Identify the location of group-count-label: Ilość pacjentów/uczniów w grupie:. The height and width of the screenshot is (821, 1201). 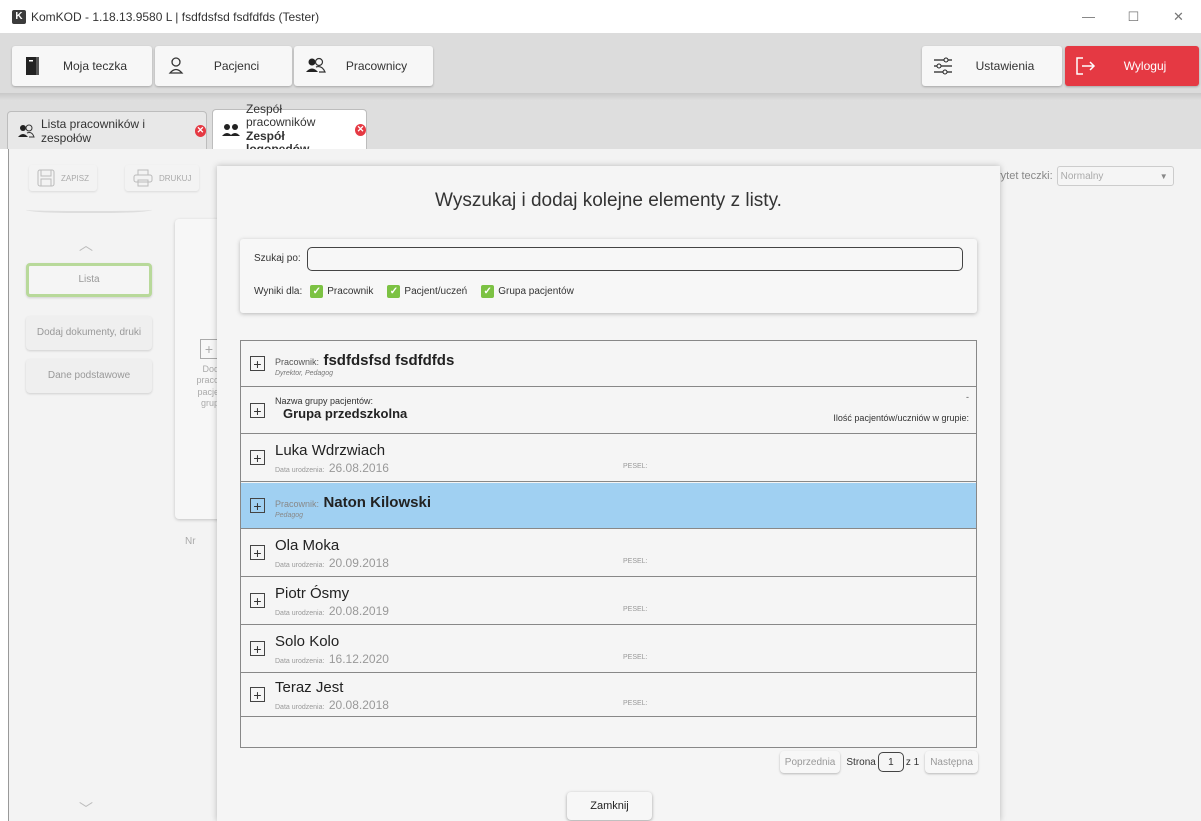
(901, 418).